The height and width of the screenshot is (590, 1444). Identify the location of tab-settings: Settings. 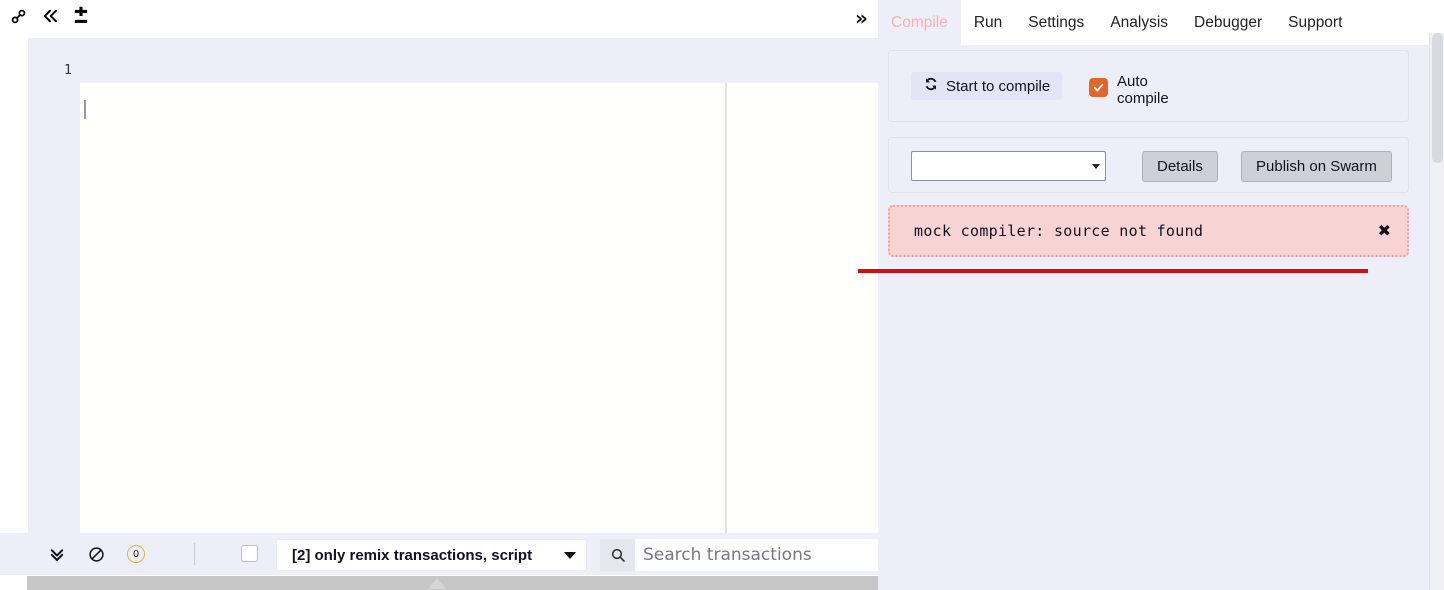
(1056, 22).